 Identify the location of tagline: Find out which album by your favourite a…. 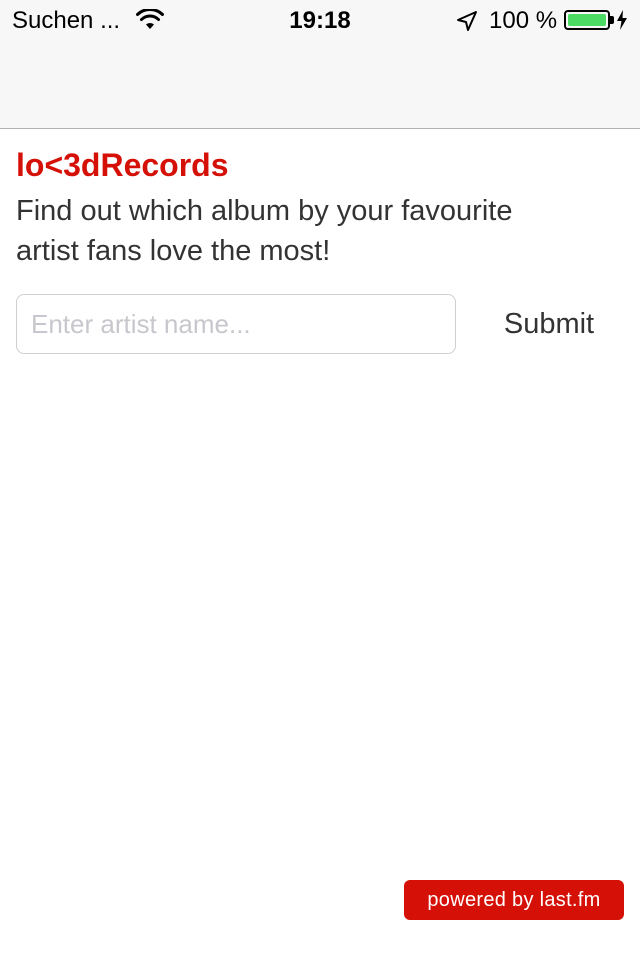
(264, 231).